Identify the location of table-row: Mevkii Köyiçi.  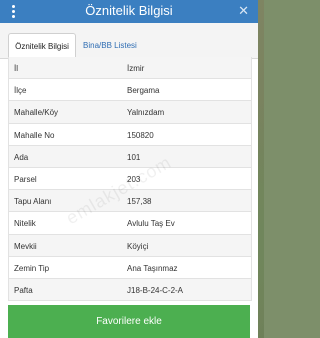
(130, 245).